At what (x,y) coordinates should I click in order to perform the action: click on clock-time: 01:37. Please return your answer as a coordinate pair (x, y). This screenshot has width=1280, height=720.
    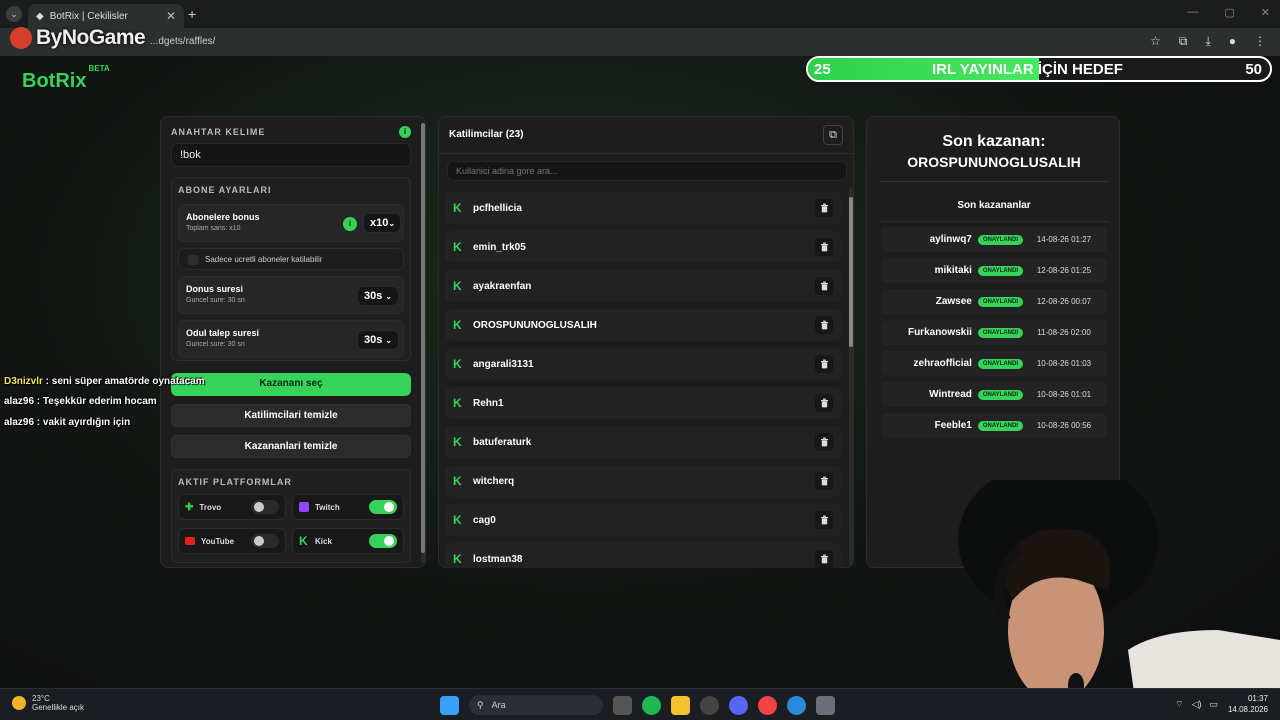
    Looking at the image, I should click on (1257, 698).